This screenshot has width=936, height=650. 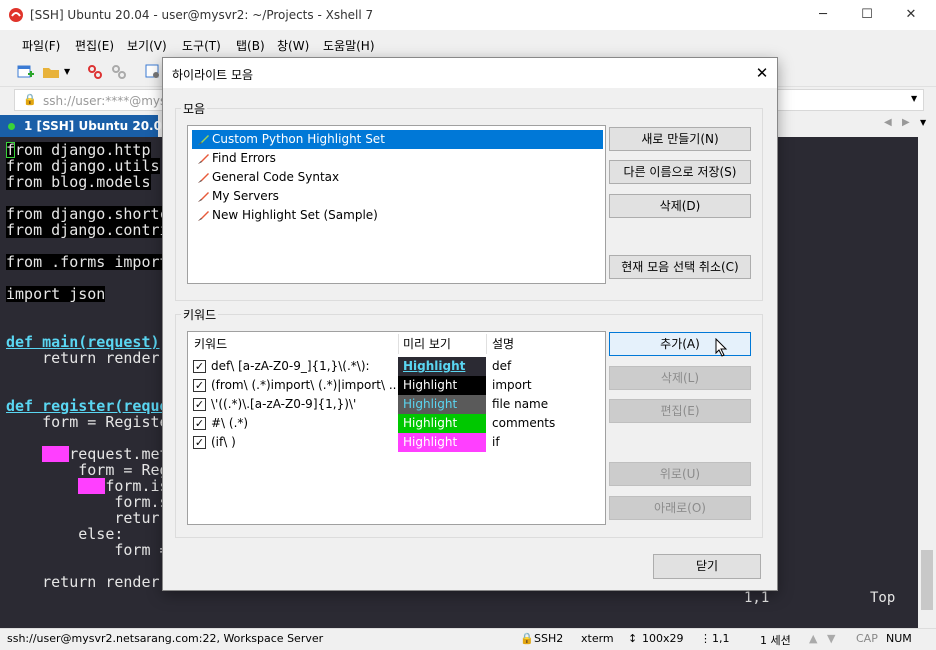 I want to click on address-text: ssh://user:****@mysvr, so click(x=111, y=101).